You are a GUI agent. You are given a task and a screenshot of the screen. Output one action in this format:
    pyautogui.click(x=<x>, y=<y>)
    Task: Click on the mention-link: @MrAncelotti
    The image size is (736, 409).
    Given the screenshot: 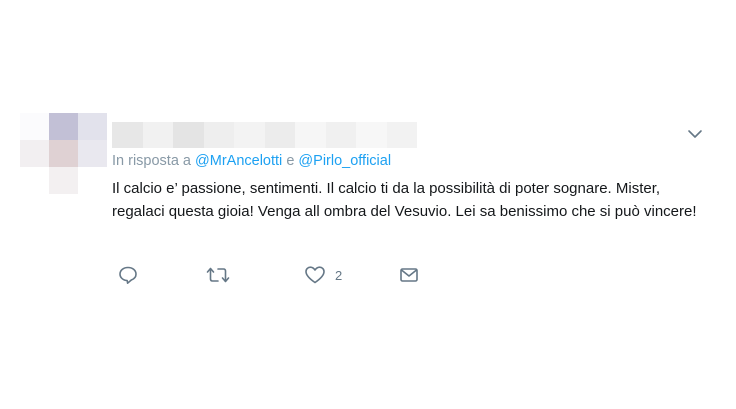 What is the action you would take?
    pyautogui.click(x=238, y=161)
    